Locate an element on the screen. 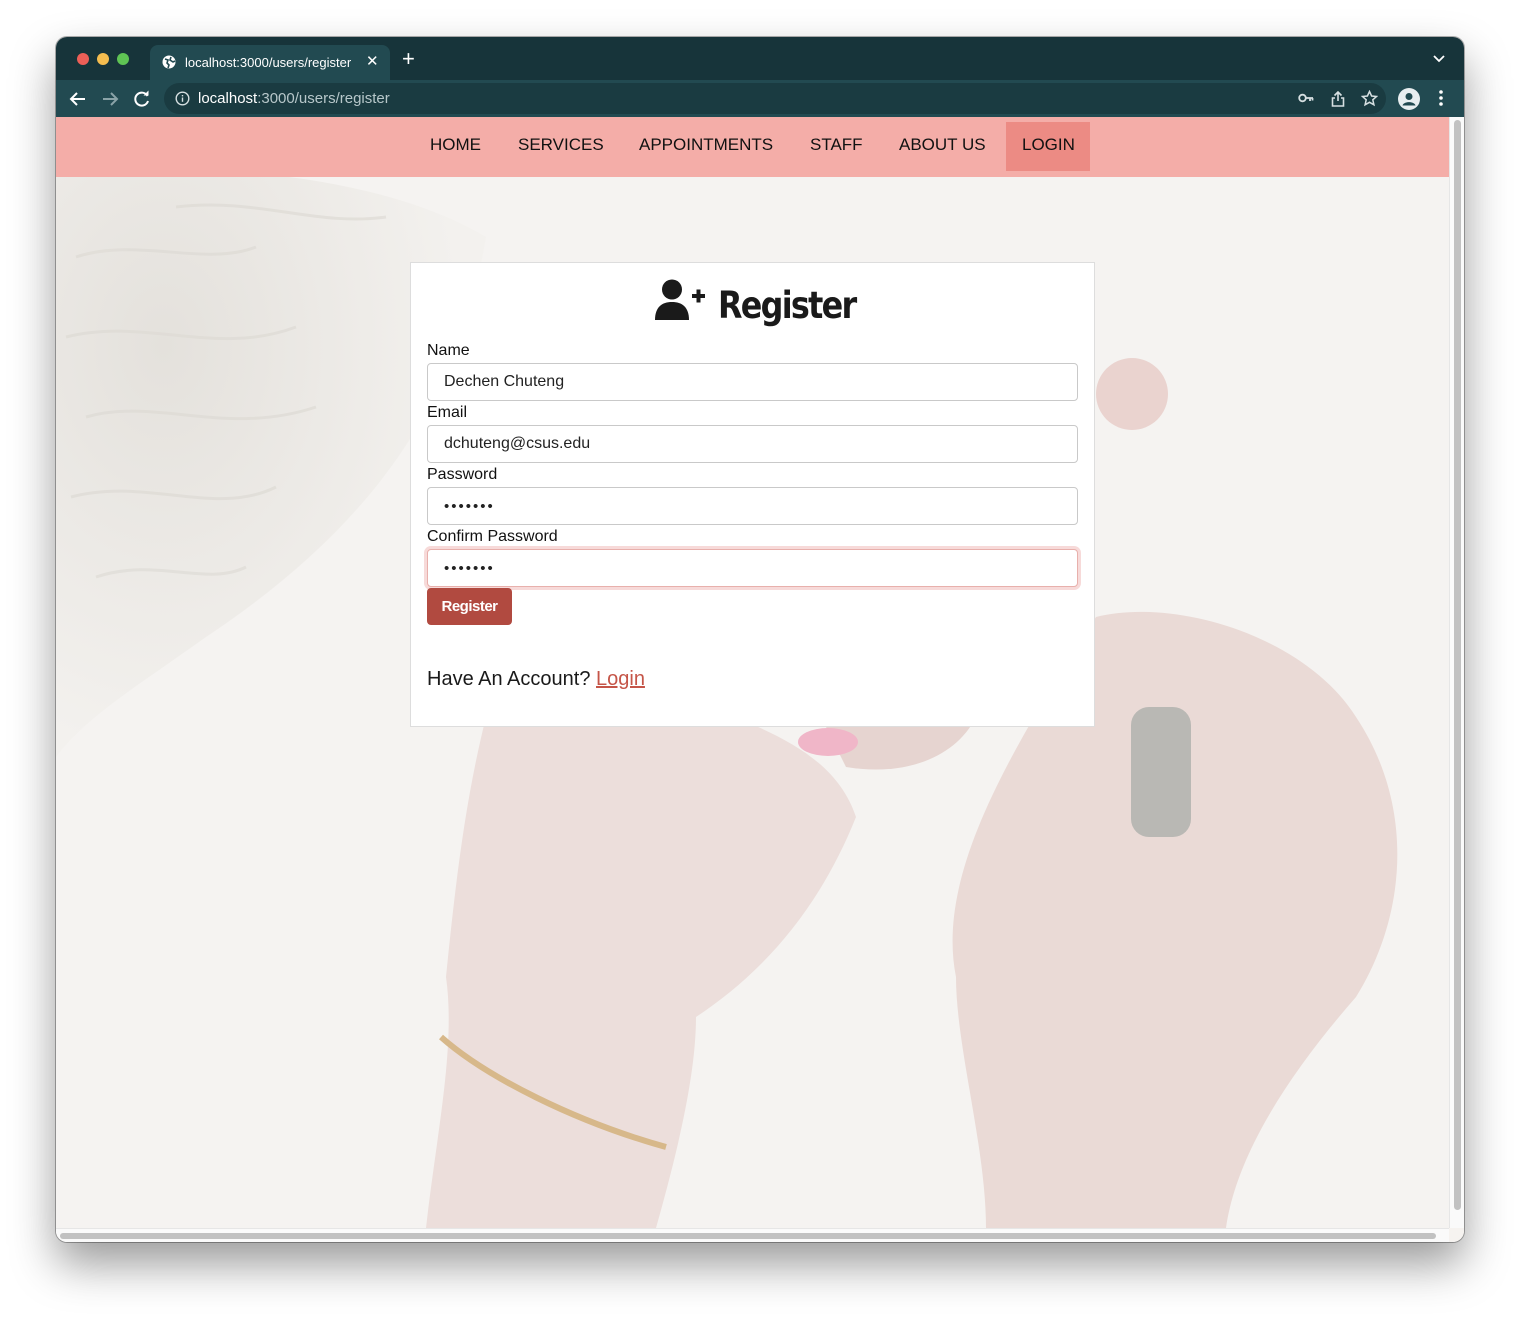 The width and height of the screenshot is (1520, 1317). close-window-button is located at coordinates (83, 59).